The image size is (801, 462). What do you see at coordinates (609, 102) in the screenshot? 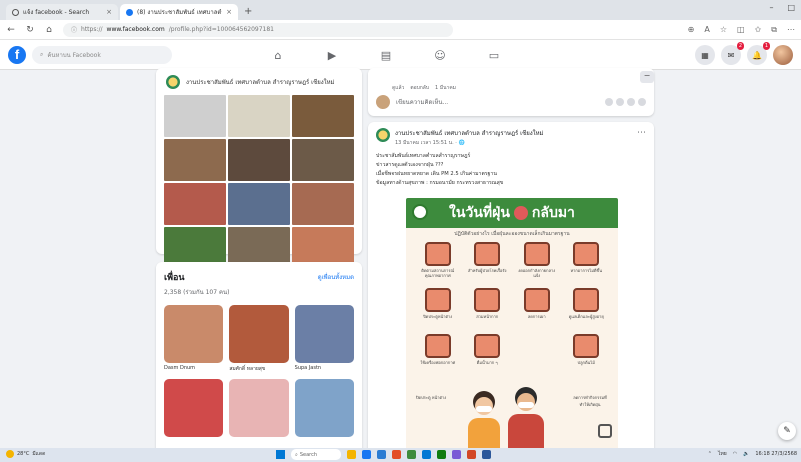
I see `sticker-icon` at bounding box center [609, 102].